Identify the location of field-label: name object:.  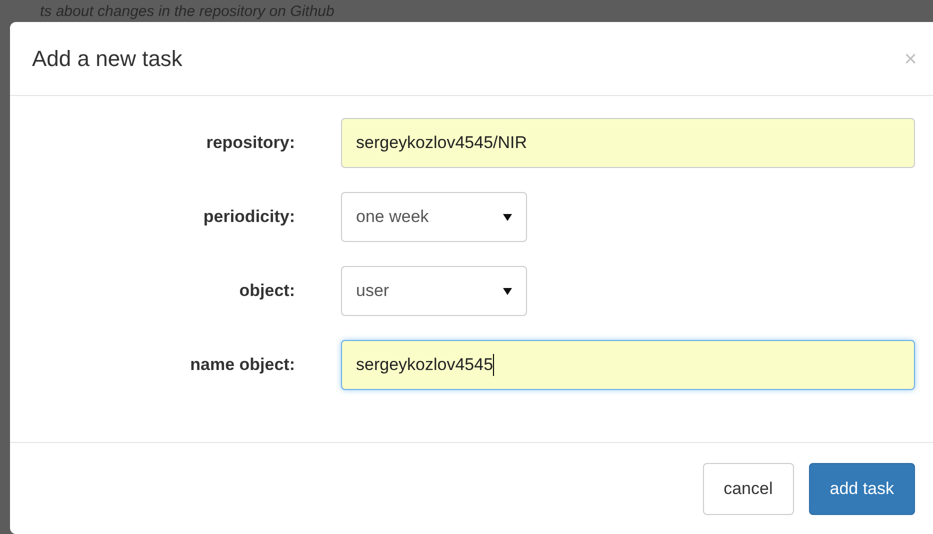
(242, 365).